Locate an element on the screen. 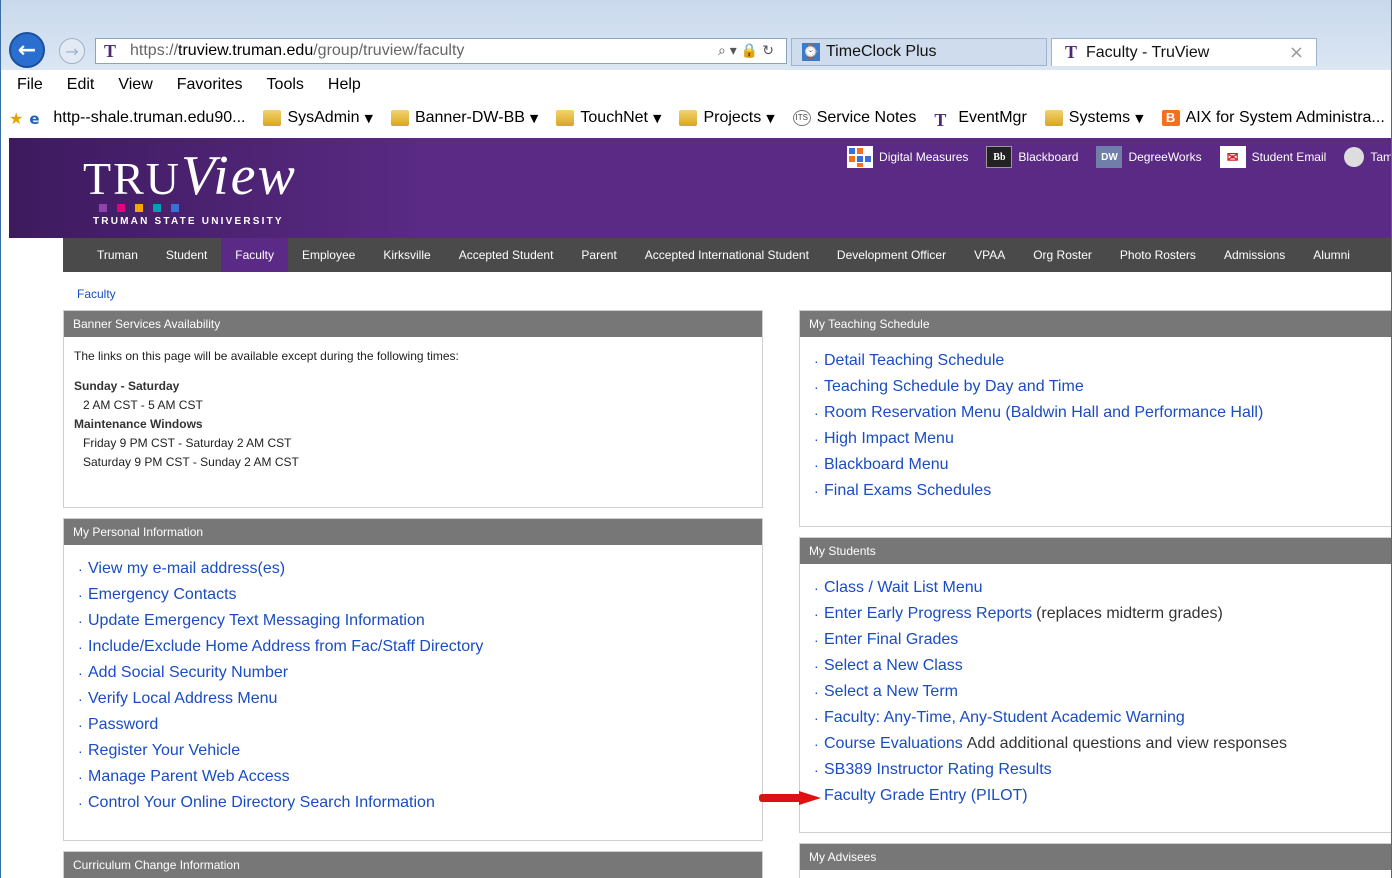  list-item: Blackboard Menu is located at coordinates (1095, 465).